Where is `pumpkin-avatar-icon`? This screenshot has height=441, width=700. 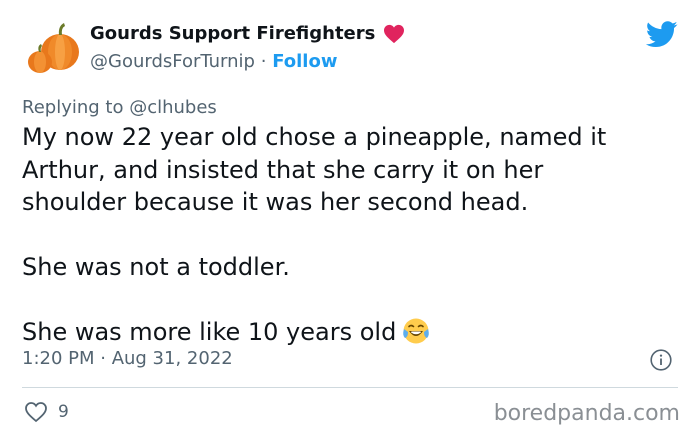
pumpkin-avatar-icon is located at coordinates (51, 47).